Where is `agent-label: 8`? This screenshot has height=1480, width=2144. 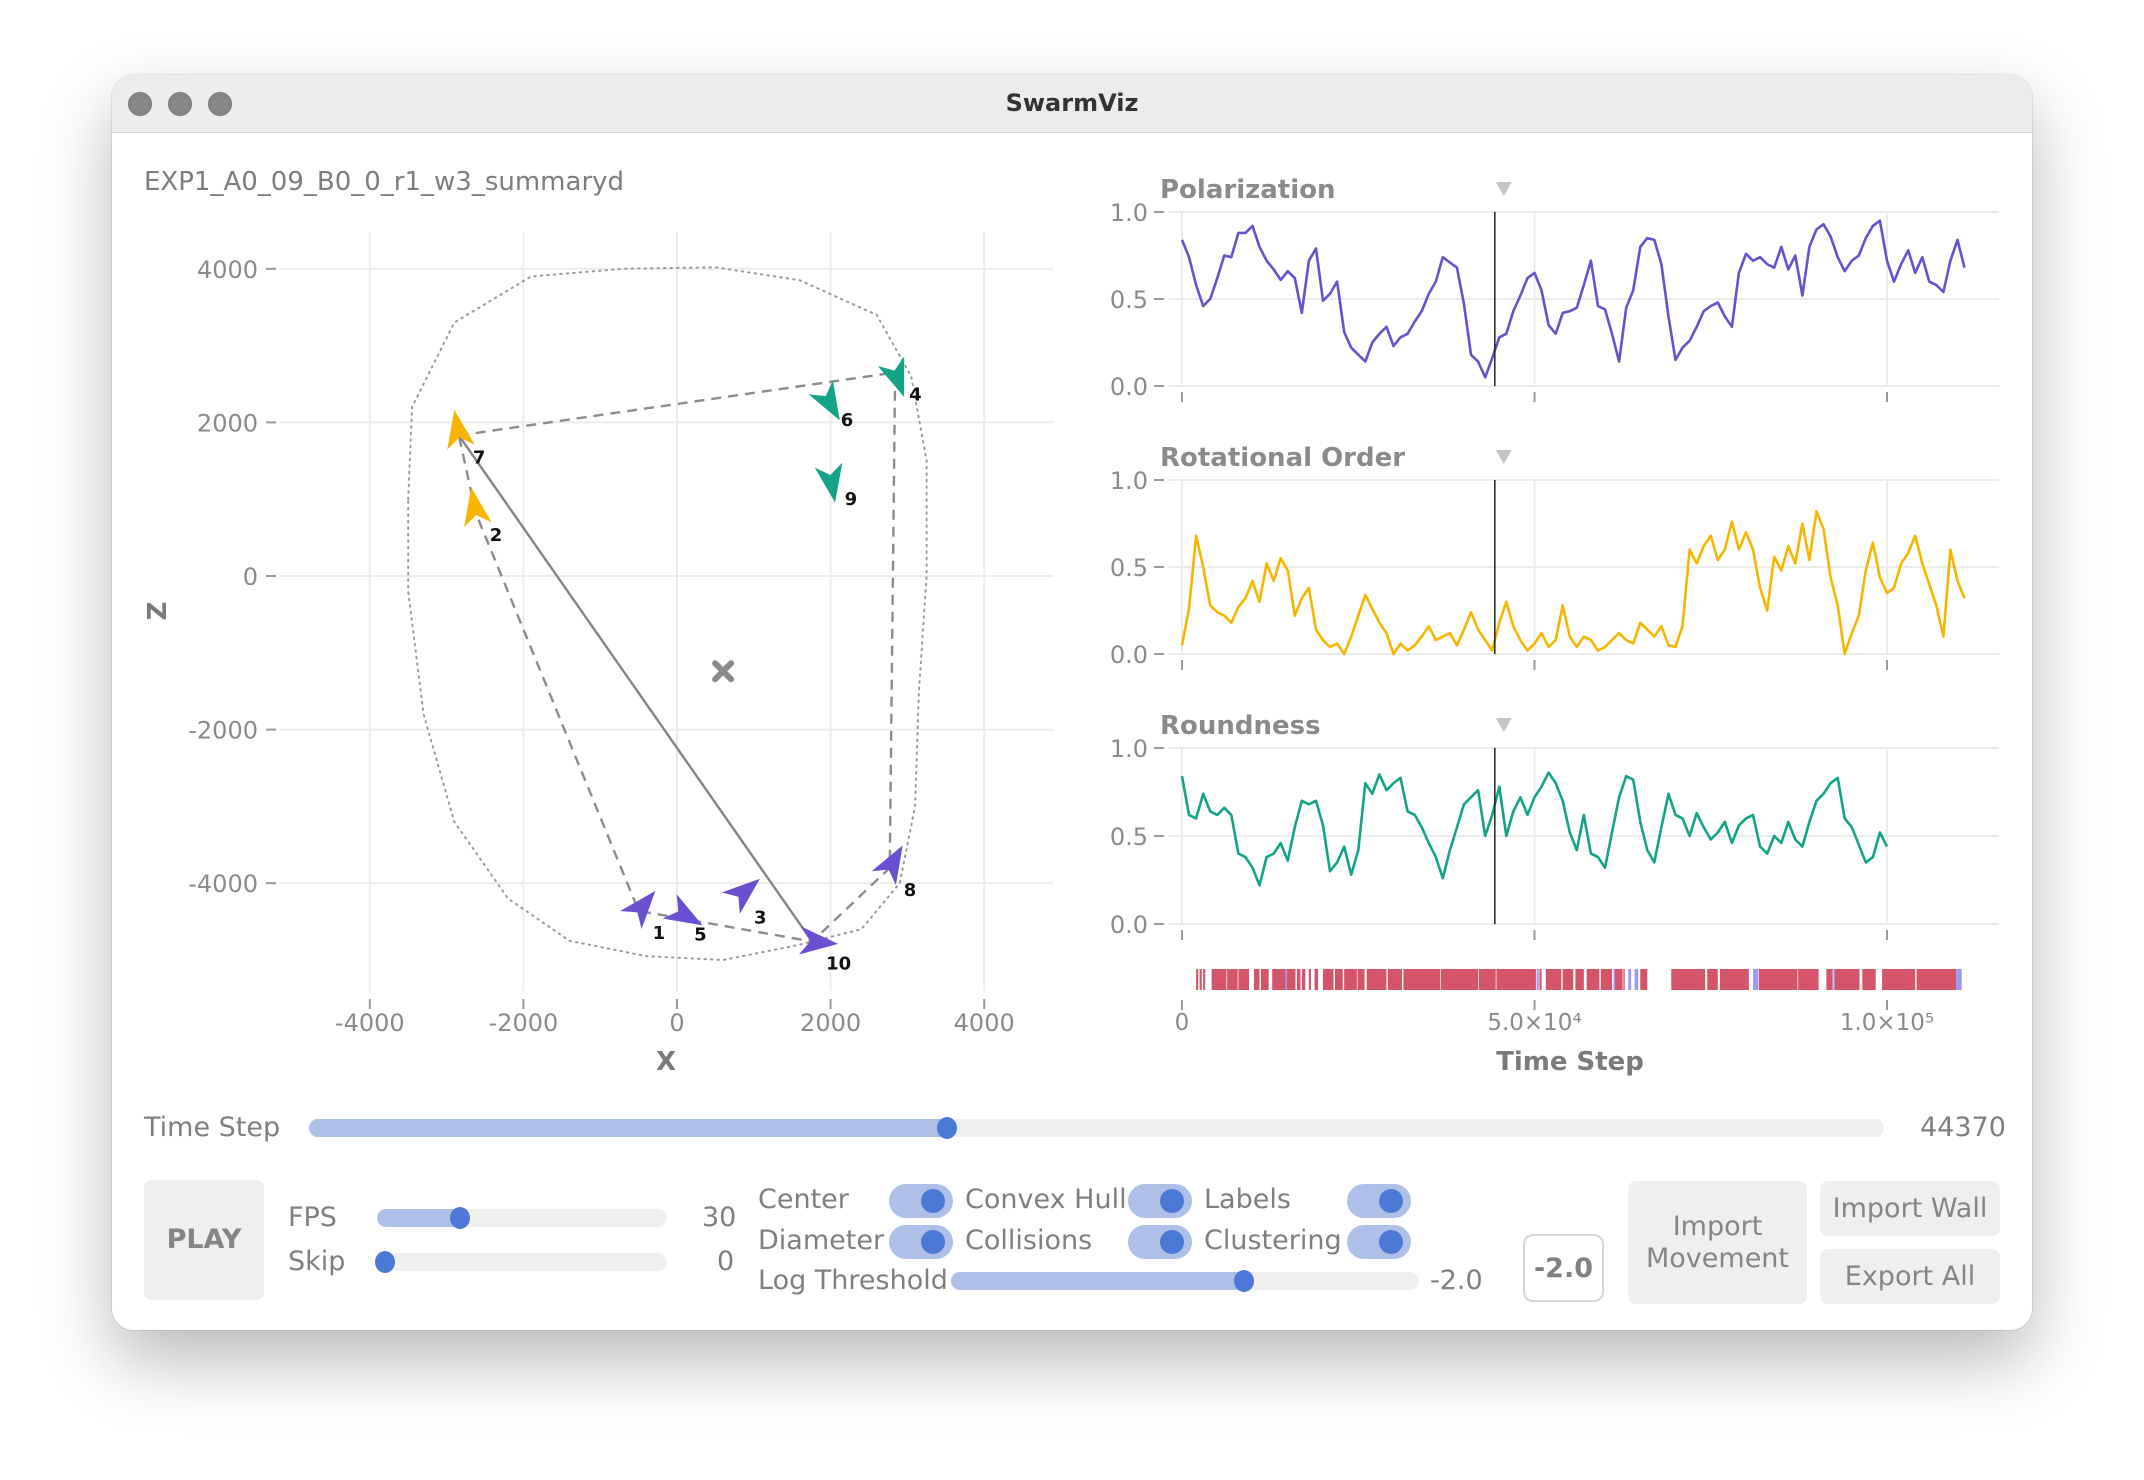 agent-label: 8 is located at coordinates (910, 890).